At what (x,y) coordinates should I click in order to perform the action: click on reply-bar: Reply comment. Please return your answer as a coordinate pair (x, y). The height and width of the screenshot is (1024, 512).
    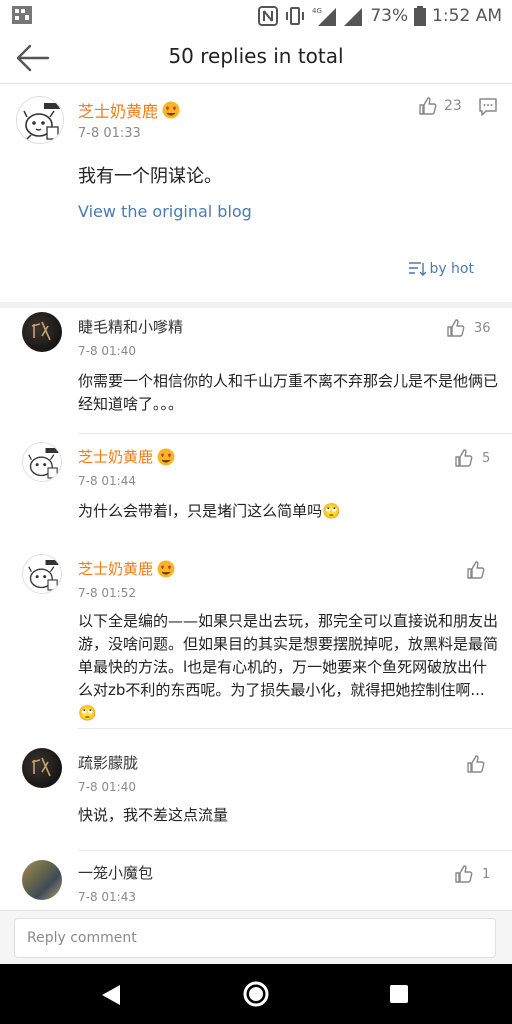
    Looking at the image, I should click on (256, 937).